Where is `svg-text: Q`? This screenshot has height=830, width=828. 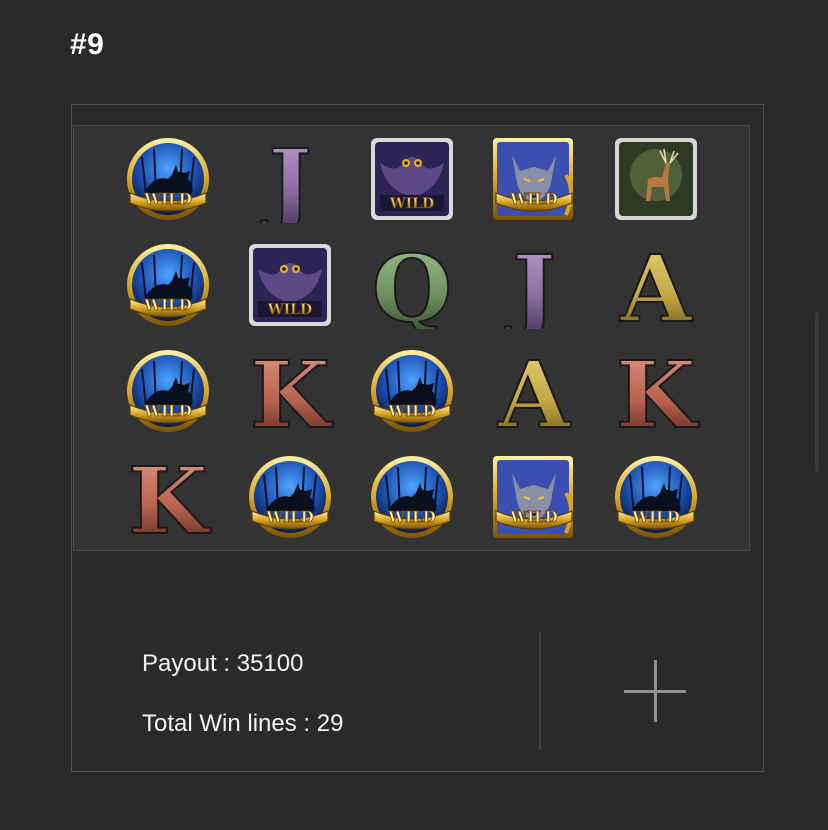
svg-text: Q is located at coordinates (412, 285).